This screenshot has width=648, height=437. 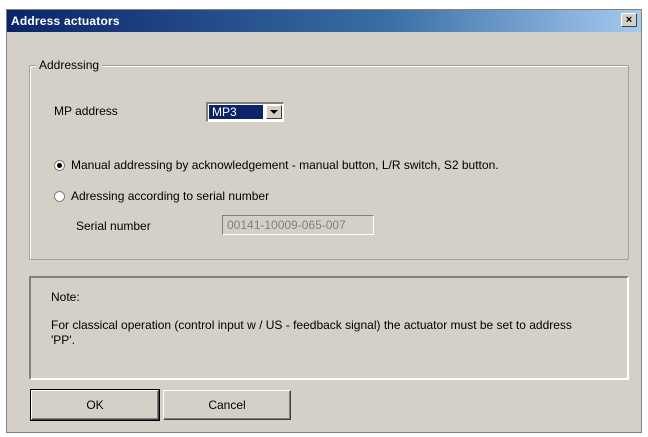 What do you see at coordinates (227, 405) in the screenshot?
I see `cancel-button: Cancel` at bounding box center [227, 405].